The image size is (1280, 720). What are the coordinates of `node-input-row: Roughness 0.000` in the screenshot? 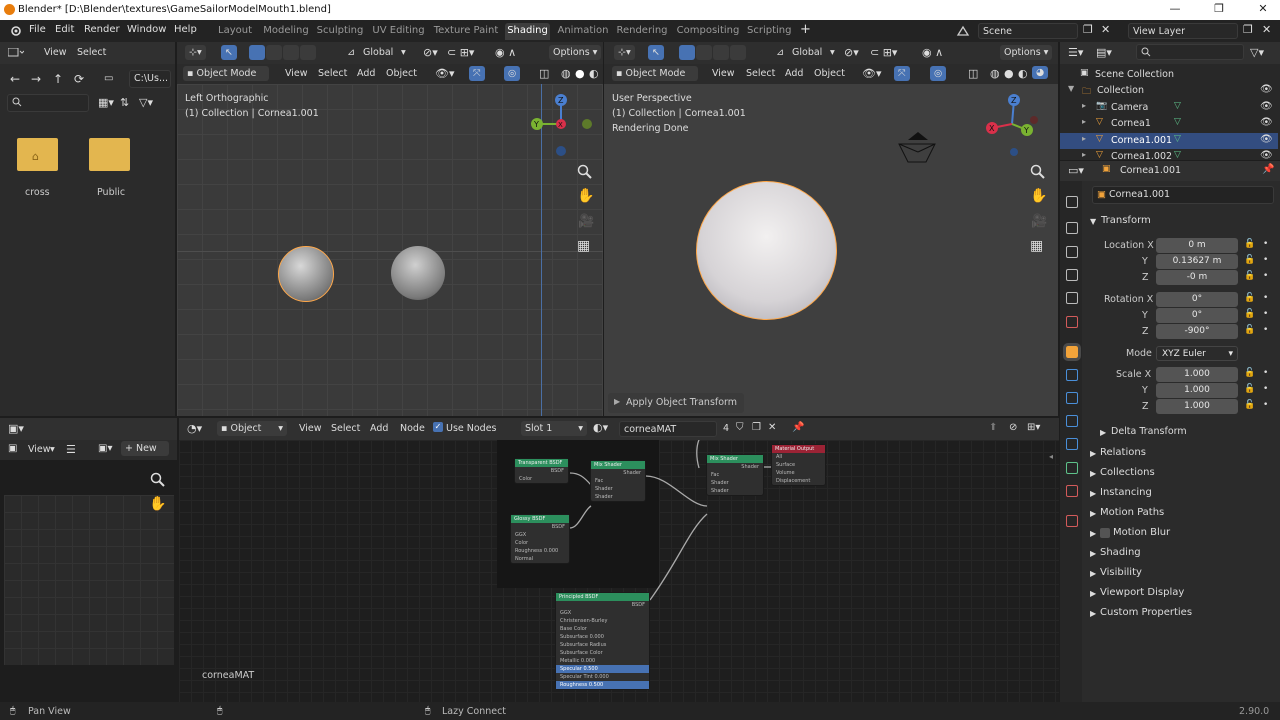 It's located at (540, 551).